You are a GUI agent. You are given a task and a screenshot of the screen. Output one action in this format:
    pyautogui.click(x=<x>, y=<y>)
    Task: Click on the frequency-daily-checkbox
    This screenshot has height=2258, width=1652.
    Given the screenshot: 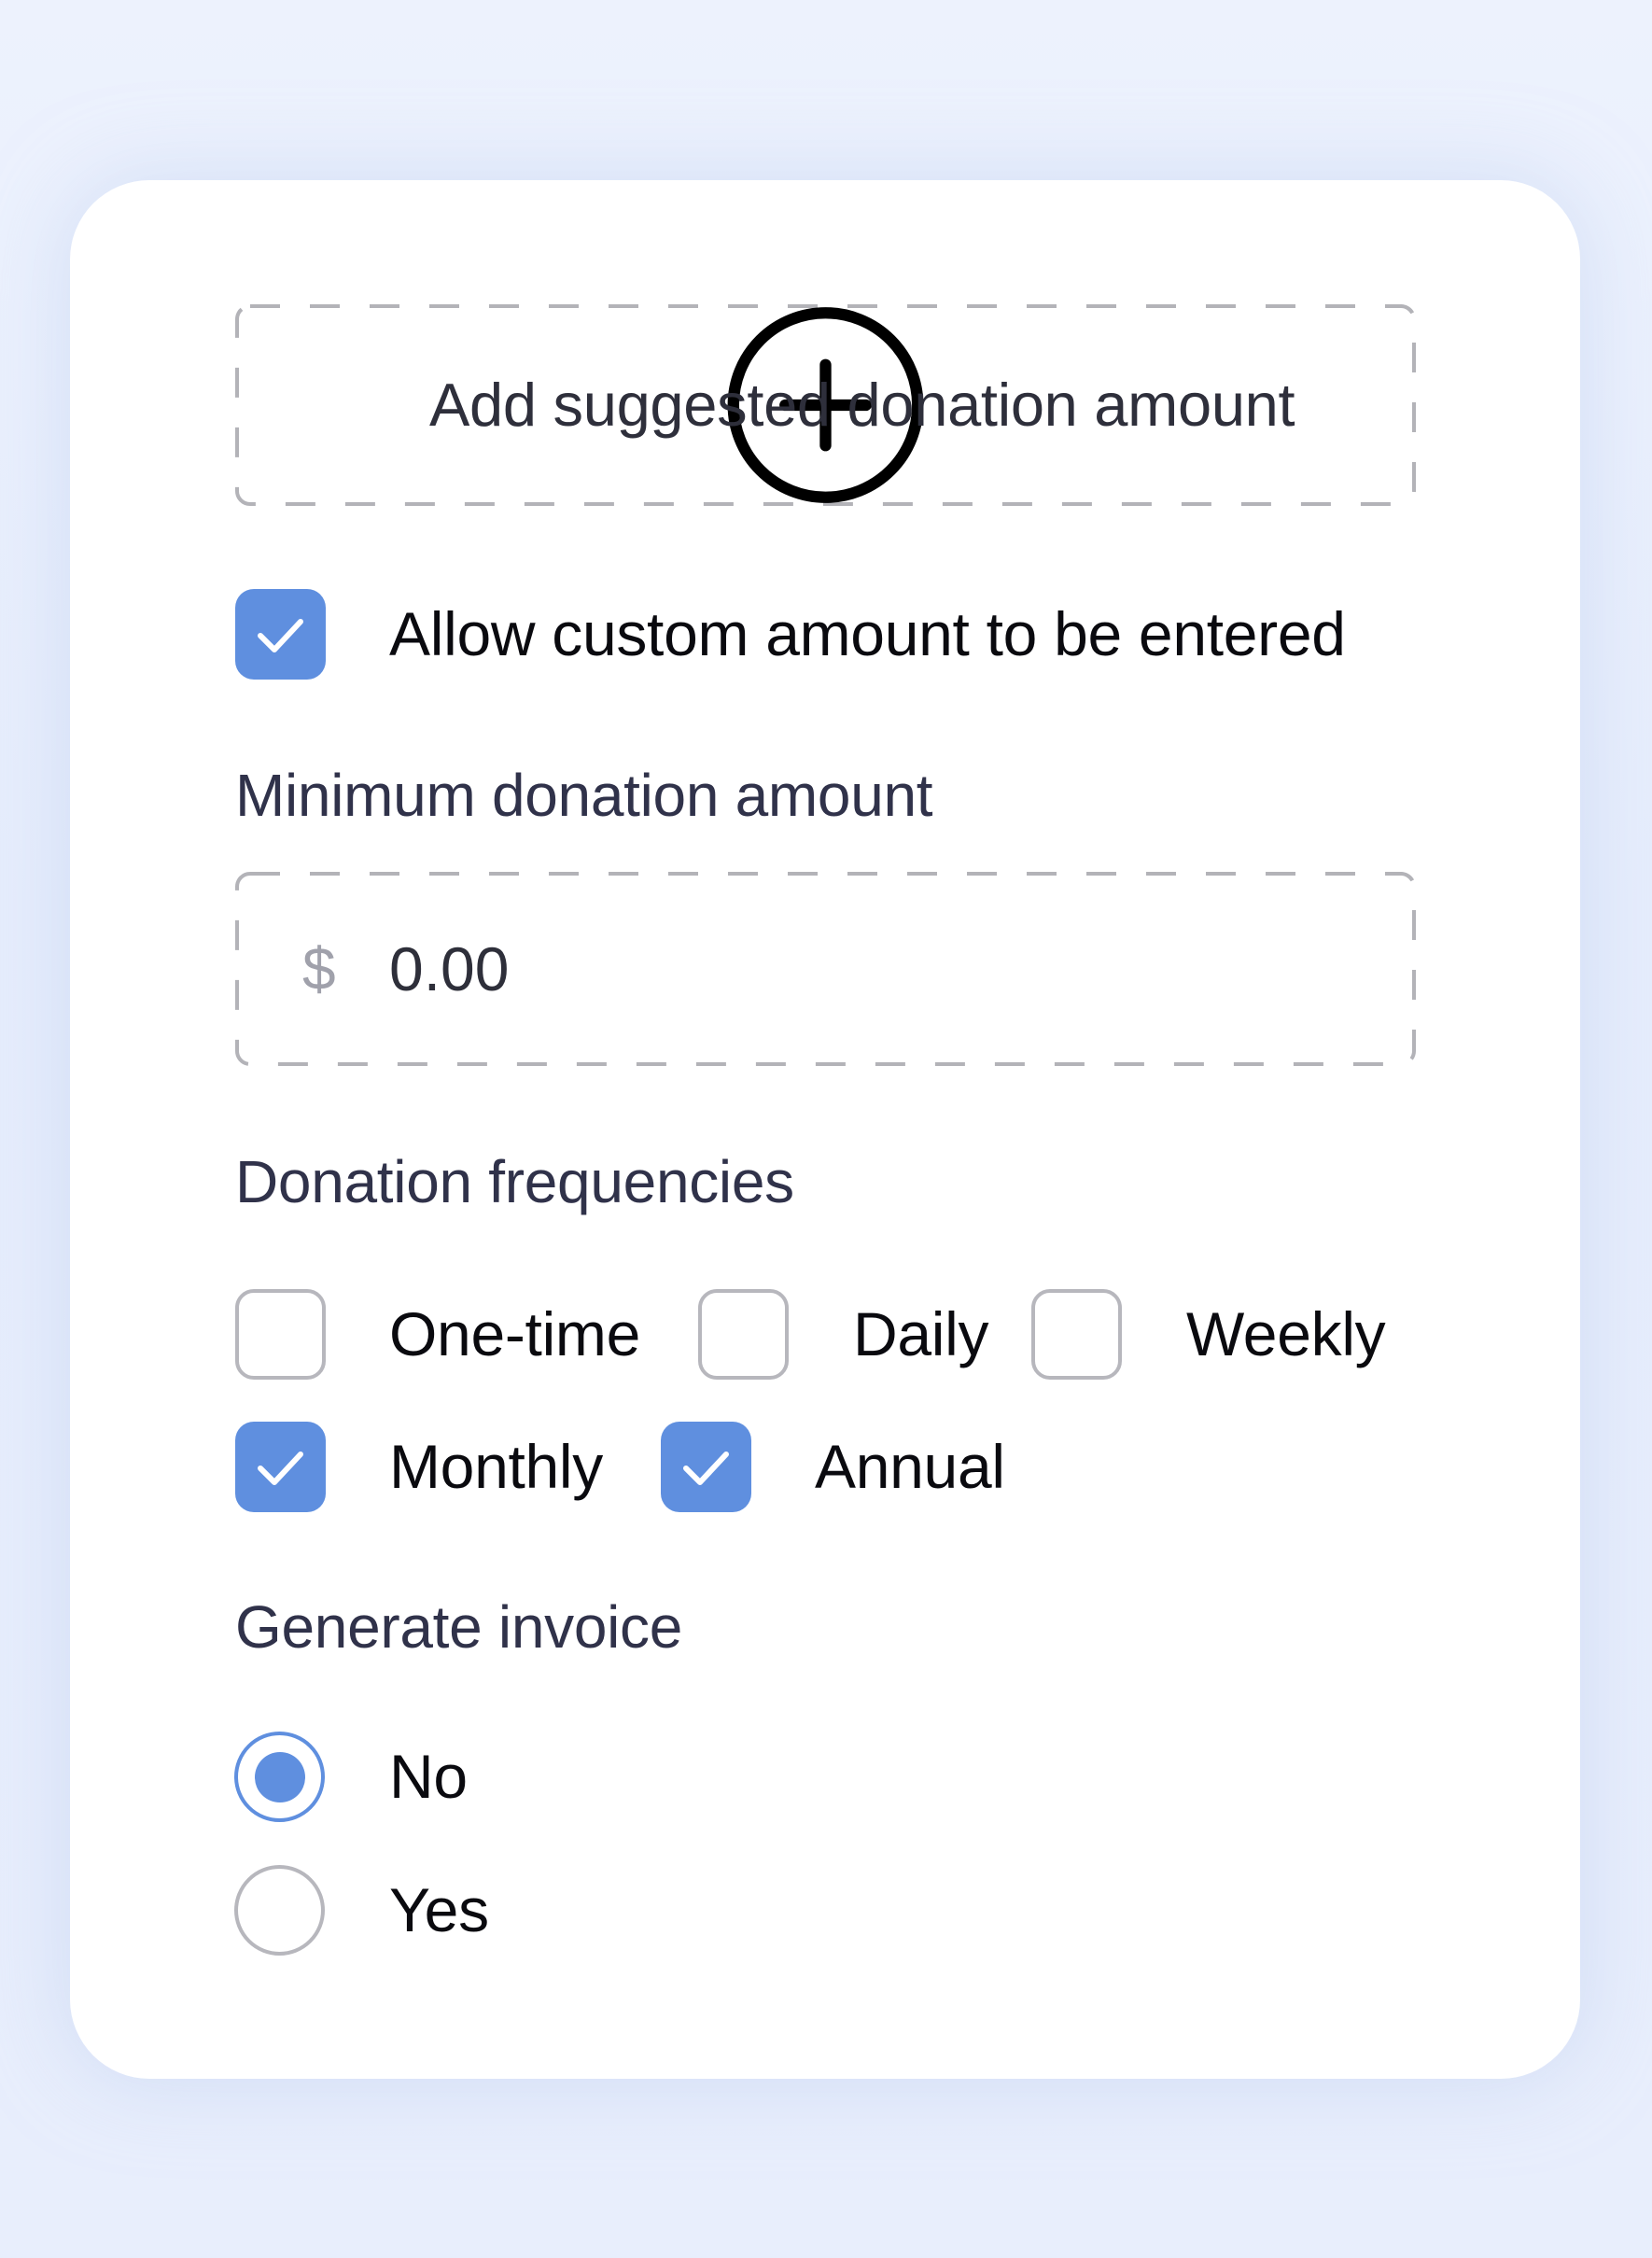 What is the action you would take?
    pyautogui.click(x=743, y=1334)
    